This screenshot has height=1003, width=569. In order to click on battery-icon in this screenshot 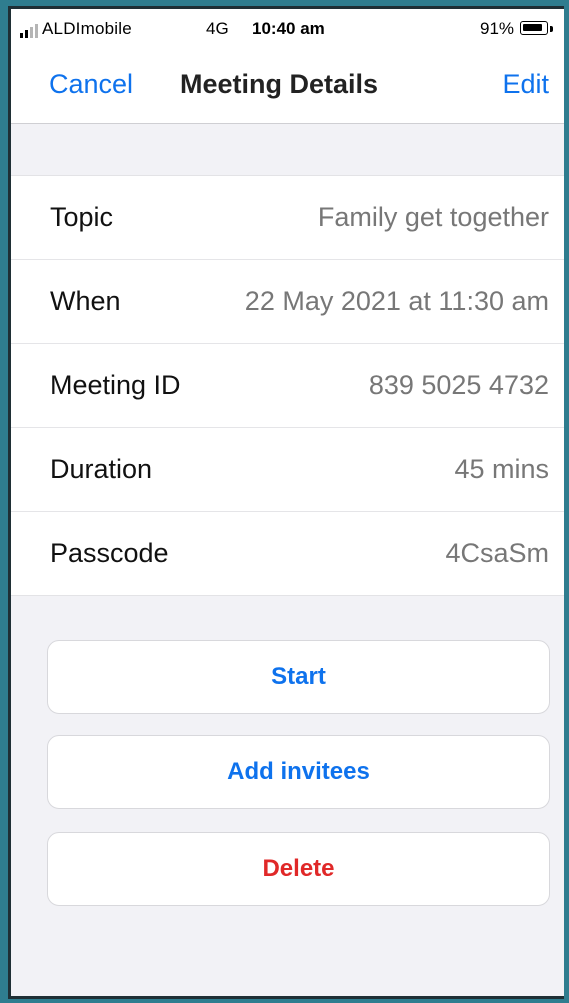, I will do `click(534, 28)`.